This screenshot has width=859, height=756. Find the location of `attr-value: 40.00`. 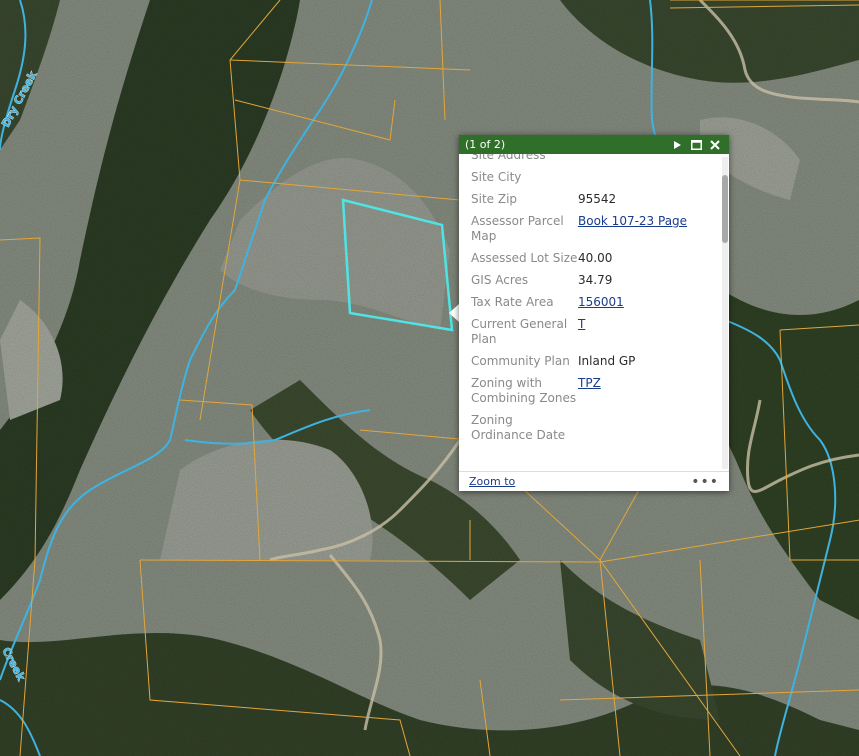

attr-value: 40.00 is located at coordinates (595, 258).